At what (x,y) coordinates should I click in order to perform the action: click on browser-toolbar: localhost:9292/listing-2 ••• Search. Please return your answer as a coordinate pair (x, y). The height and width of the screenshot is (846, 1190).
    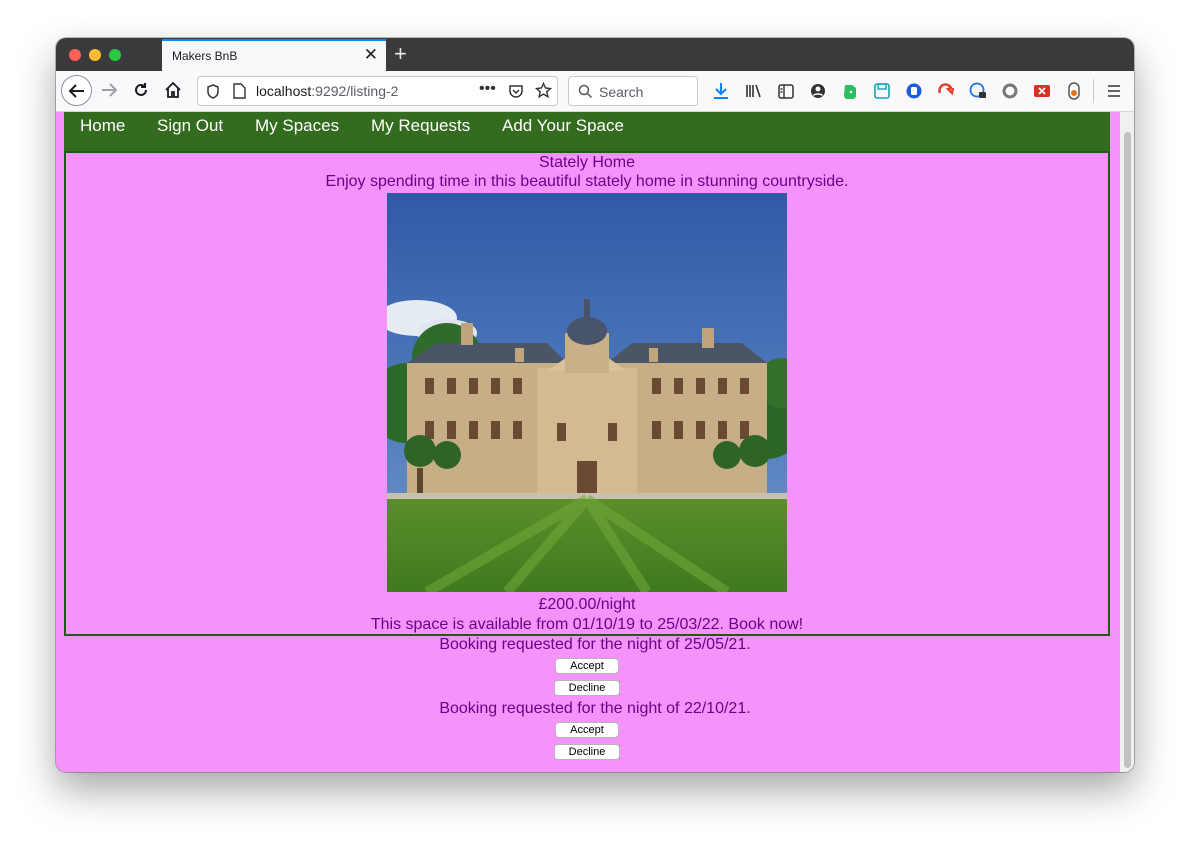
    Looking at the image, I should click on (595, 91).